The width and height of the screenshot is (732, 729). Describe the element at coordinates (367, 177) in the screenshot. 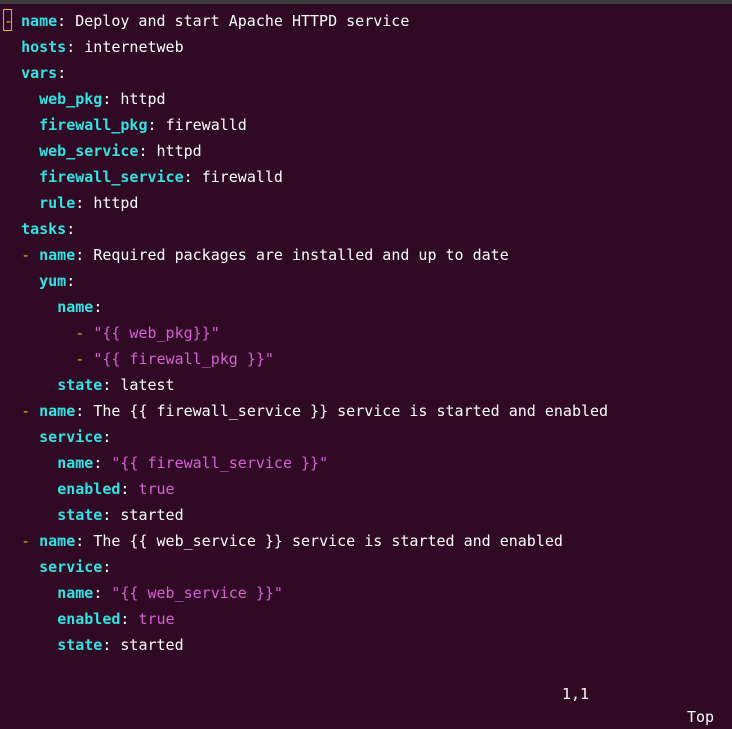

I see `code-line: firewall_service: firewalld` at that location.